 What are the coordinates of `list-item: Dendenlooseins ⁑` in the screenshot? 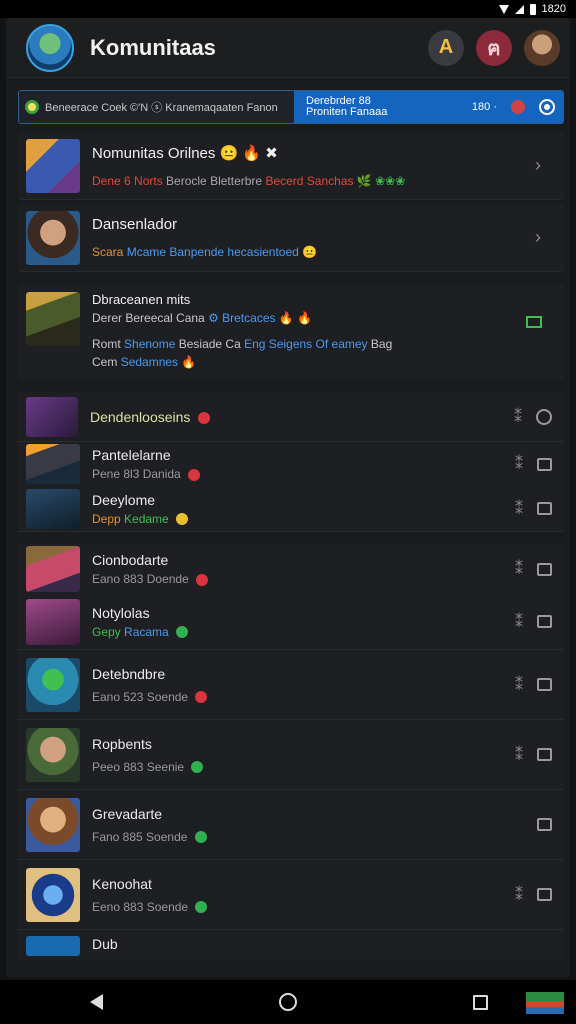 It's located at (291, 417).